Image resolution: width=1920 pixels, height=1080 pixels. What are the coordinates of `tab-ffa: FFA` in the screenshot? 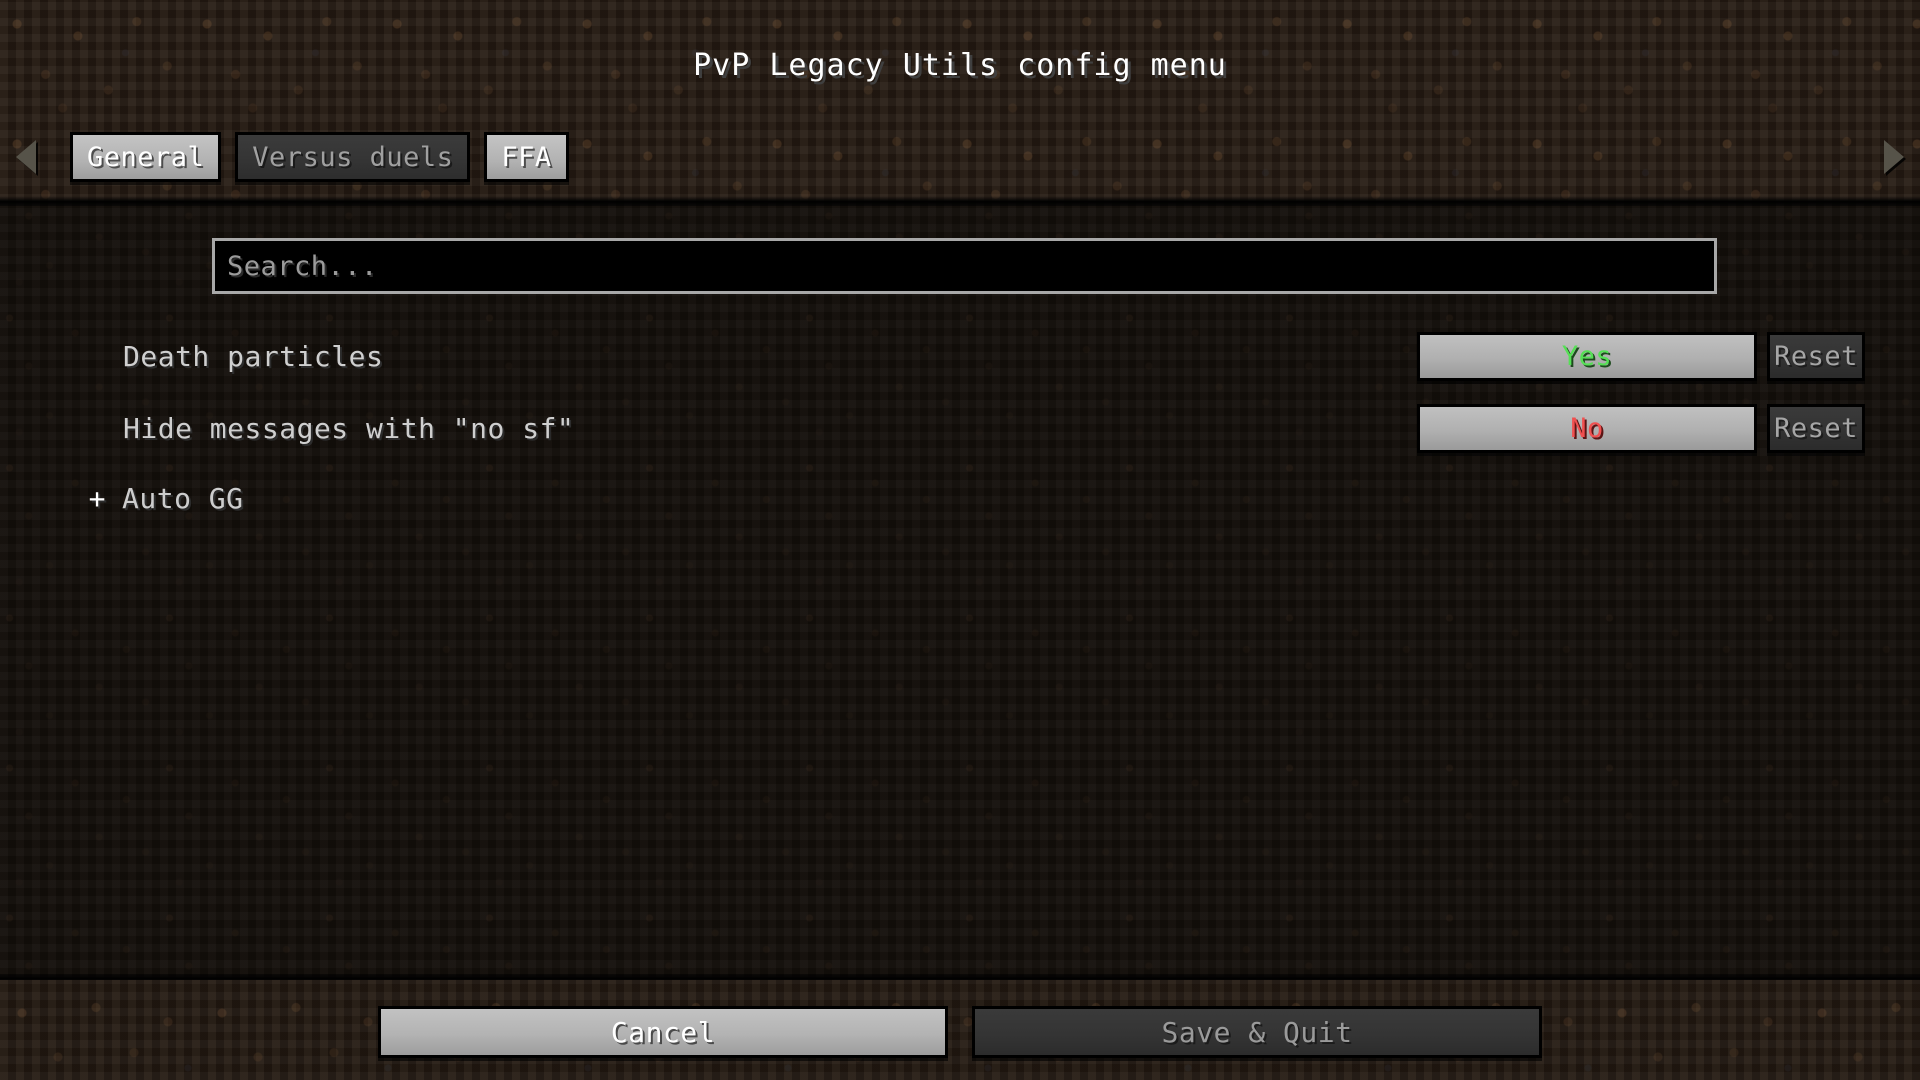 It's located at (526, 157).